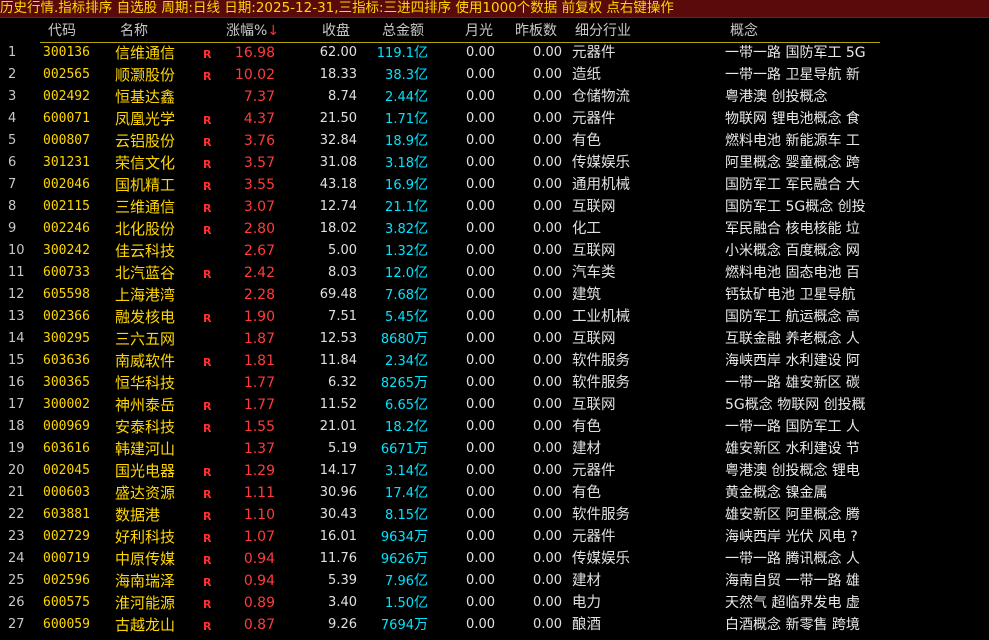  What do you see at coordinates (16, 360) in the screenshot?
I see `row-index: 15` at bounding box center [16, 360].